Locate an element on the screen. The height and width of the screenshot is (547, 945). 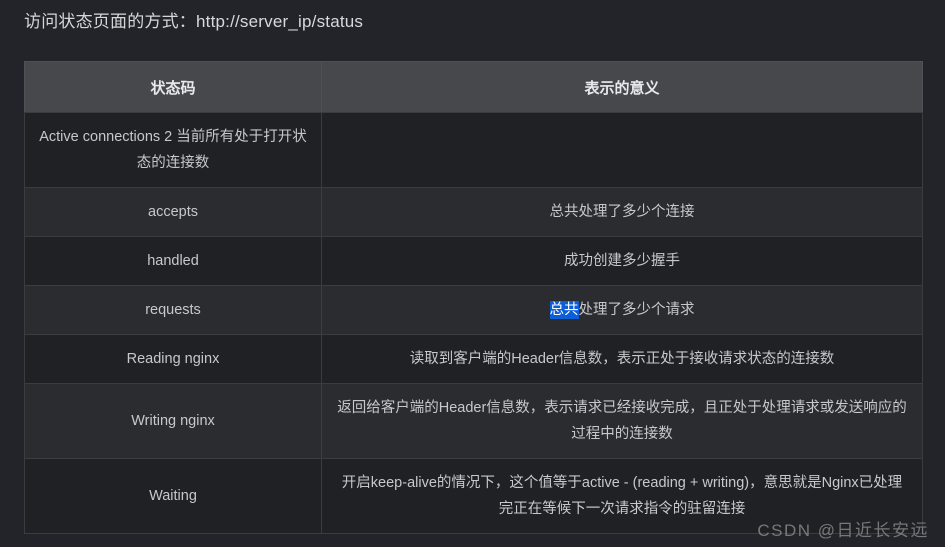
cell-meaning is located at coordinates (622, 150).